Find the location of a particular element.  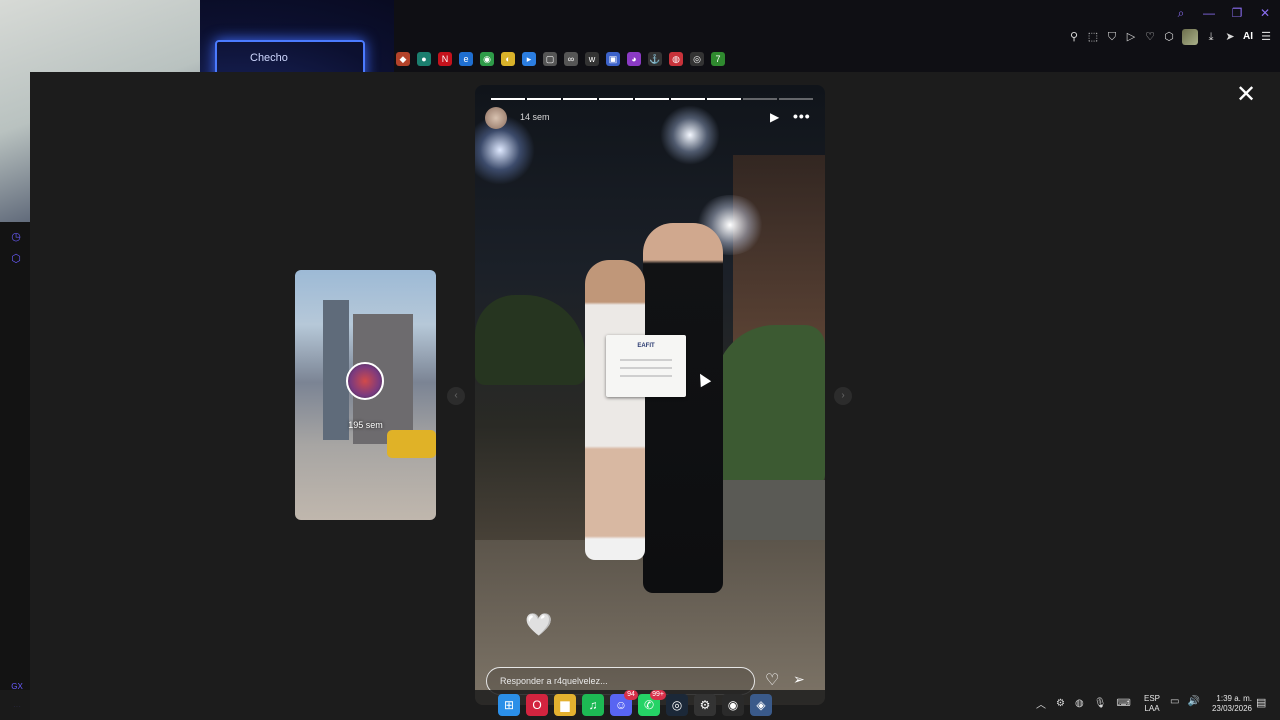

opera-gx-icon: O is located at coordinates (537, 705).